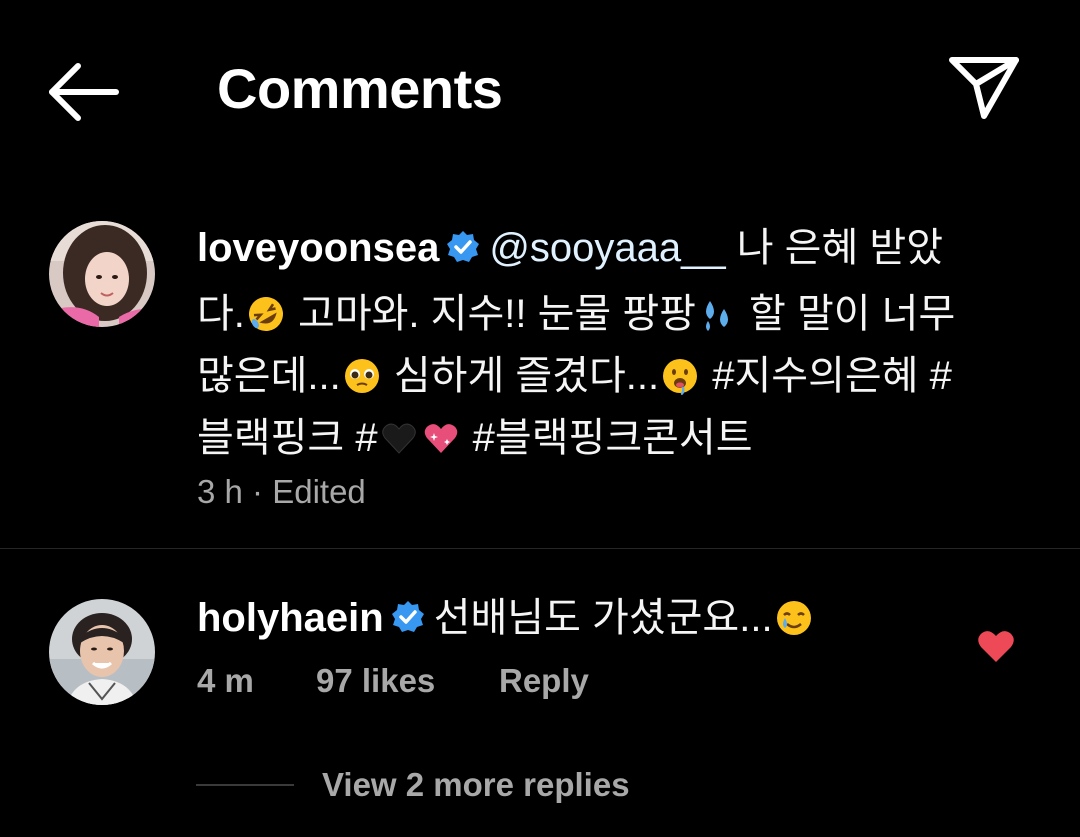 The image size is (1080, 837). Describe the element at coordinates (607, 248) in the screenshot. I see `mention-link: @sooyaaa__` at that location.